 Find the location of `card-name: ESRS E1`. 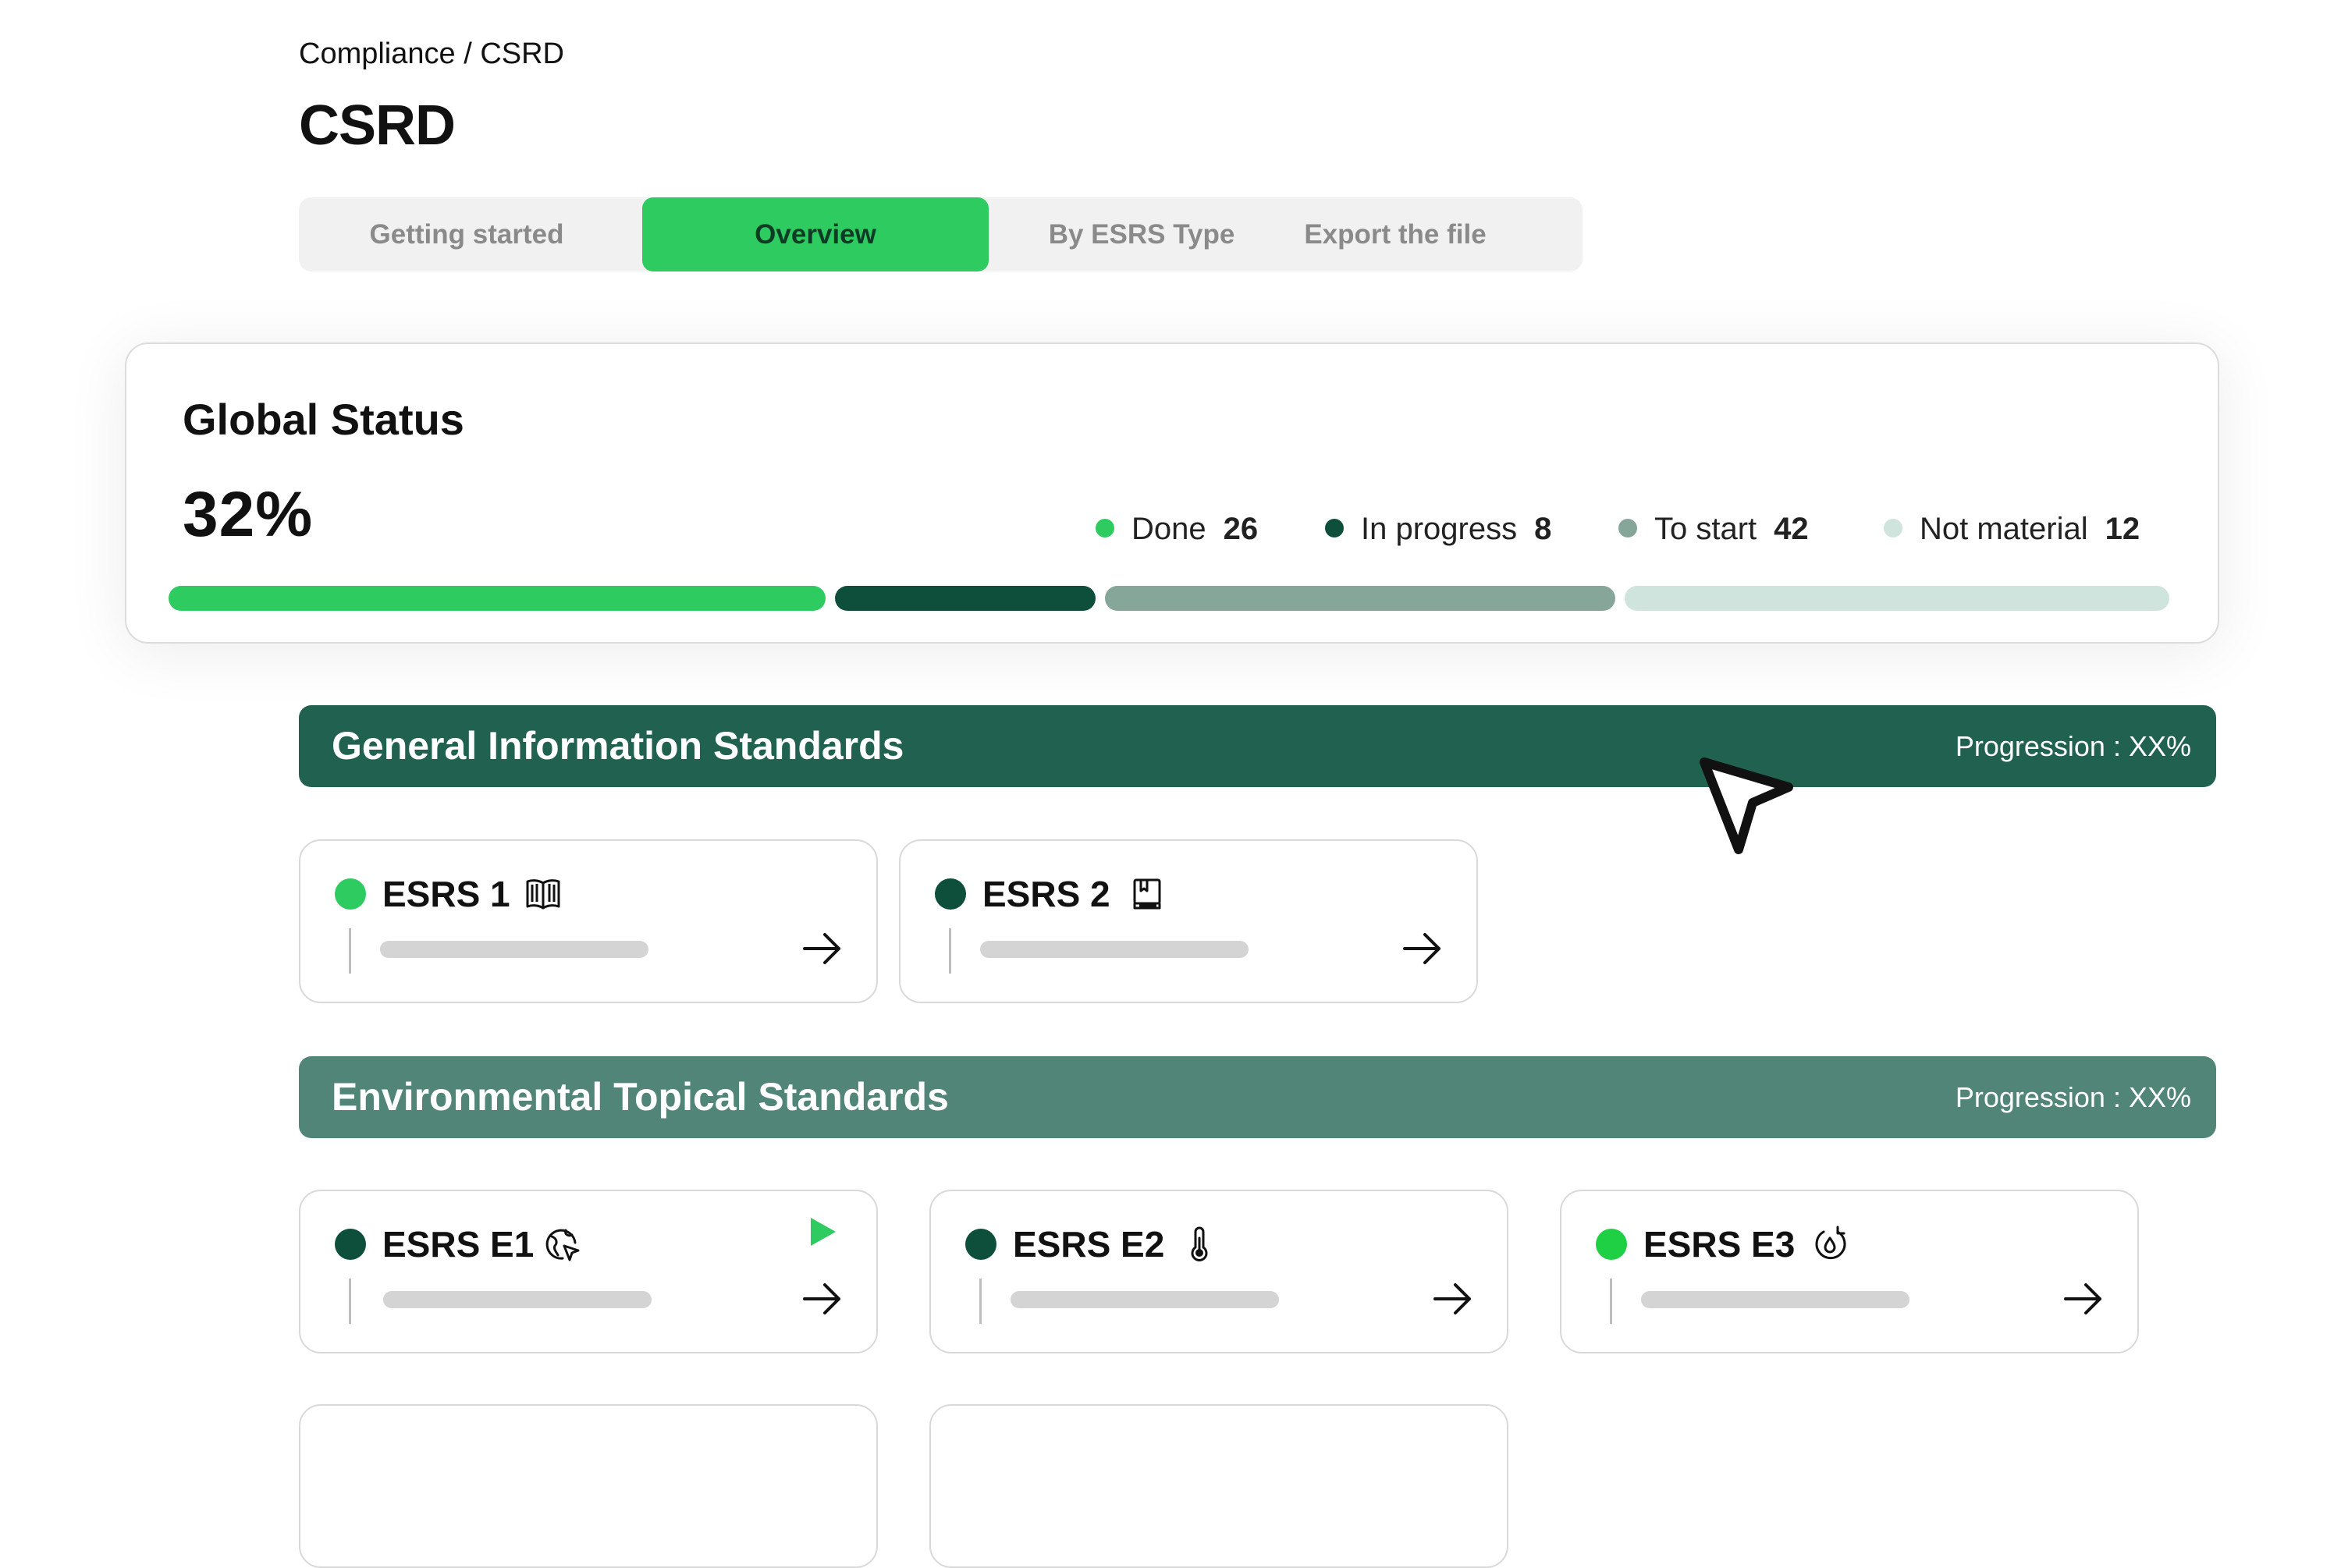

card-name: ESRS E1 is located at coordinates (458, 1244).